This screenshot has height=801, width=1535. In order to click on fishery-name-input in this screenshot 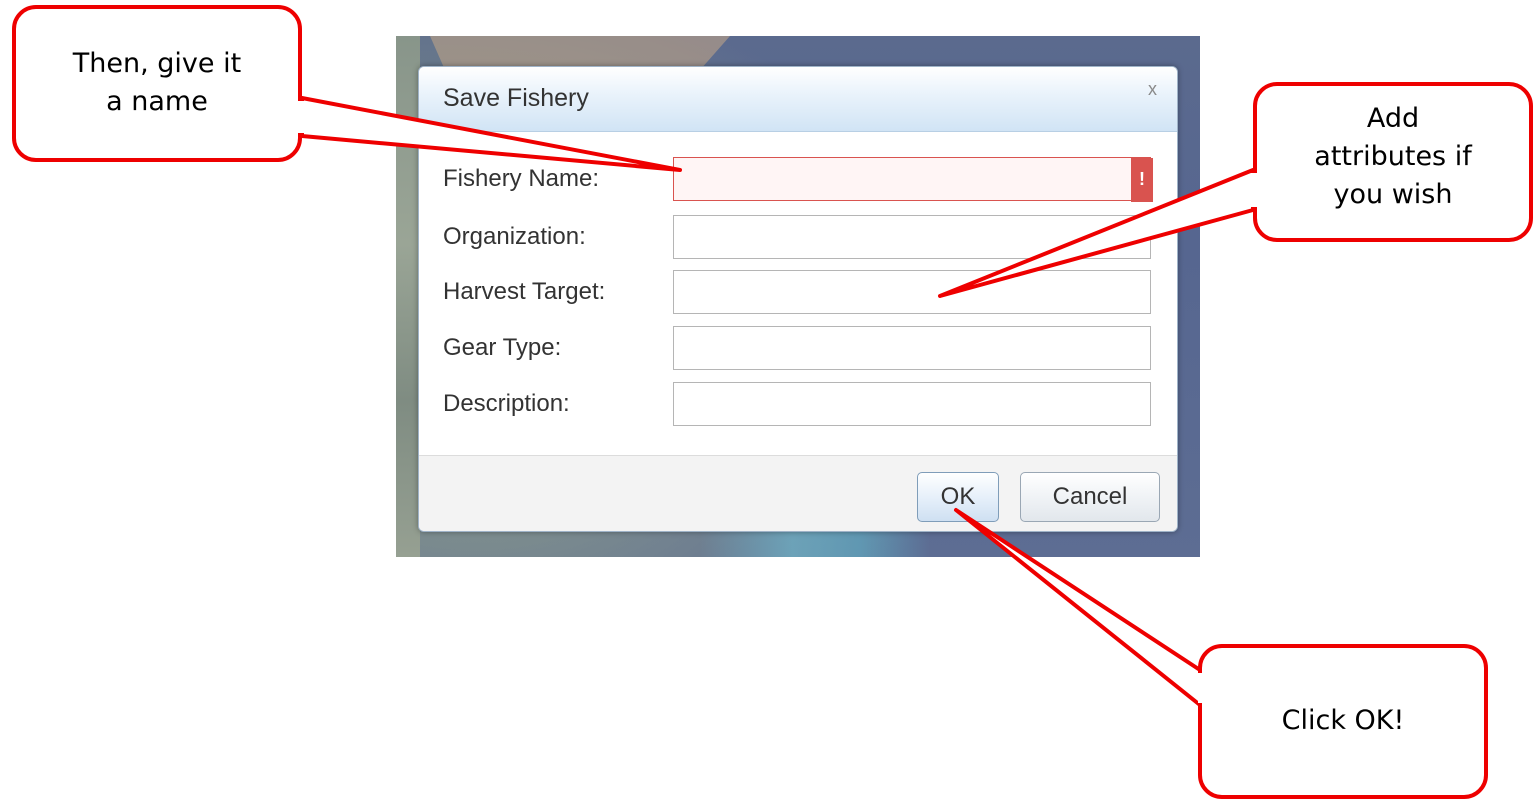, I will do `click(912, 179)`.